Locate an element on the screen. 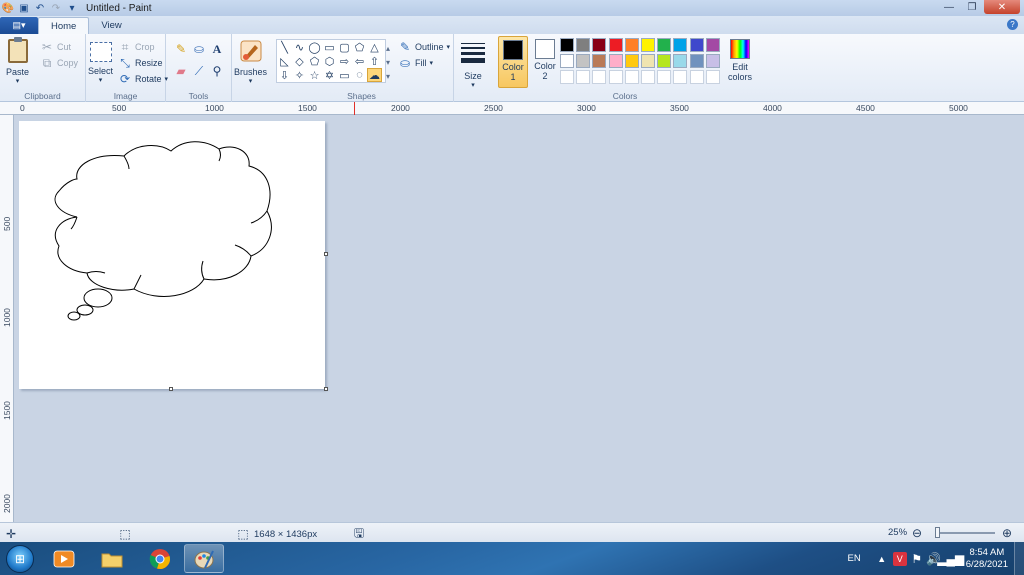  oval-callout-shape-icon: ◌ is located at coordinates (359, 75).